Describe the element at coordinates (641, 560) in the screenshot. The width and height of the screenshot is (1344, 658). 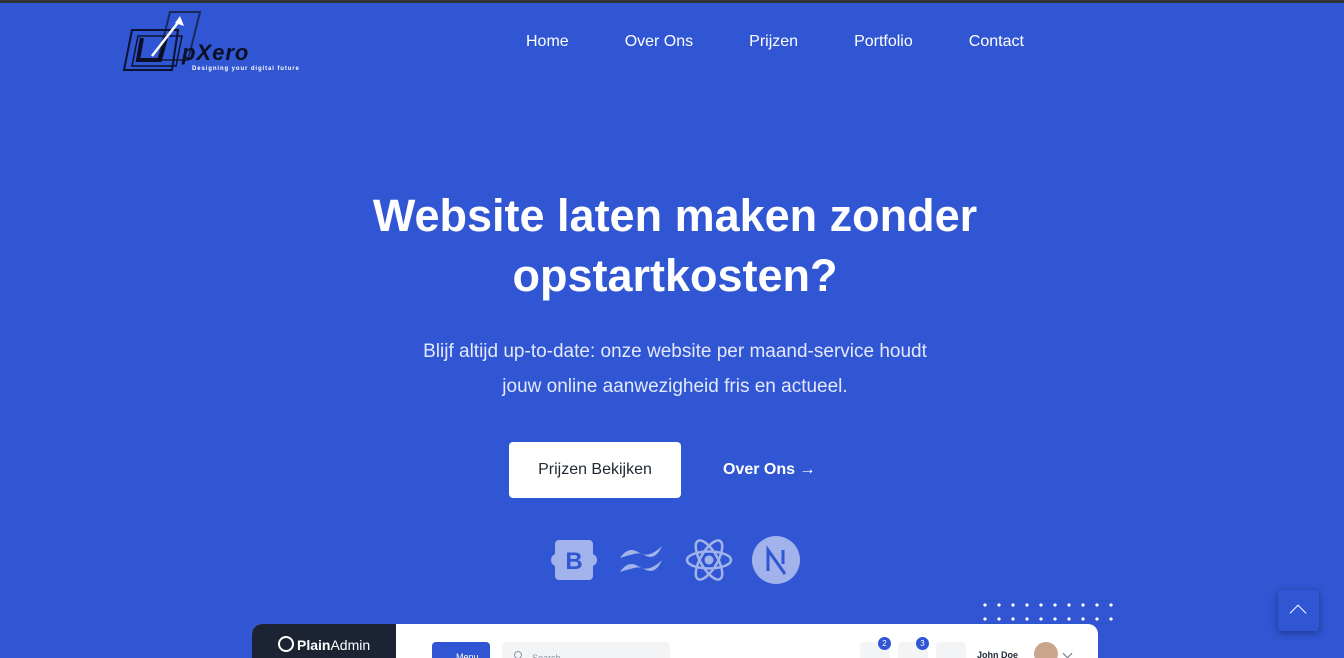
I see `tailwind-icon` at that location.